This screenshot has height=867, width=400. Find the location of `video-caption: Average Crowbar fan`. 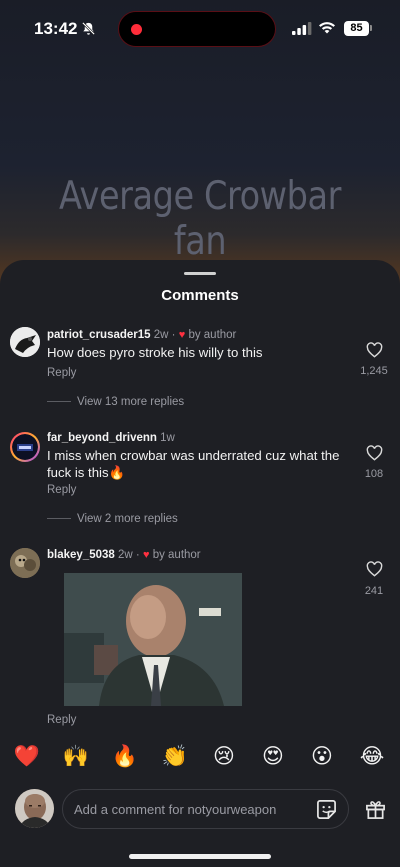

video-caption: Average Crowbar fan is located at coordinates (200, 219).